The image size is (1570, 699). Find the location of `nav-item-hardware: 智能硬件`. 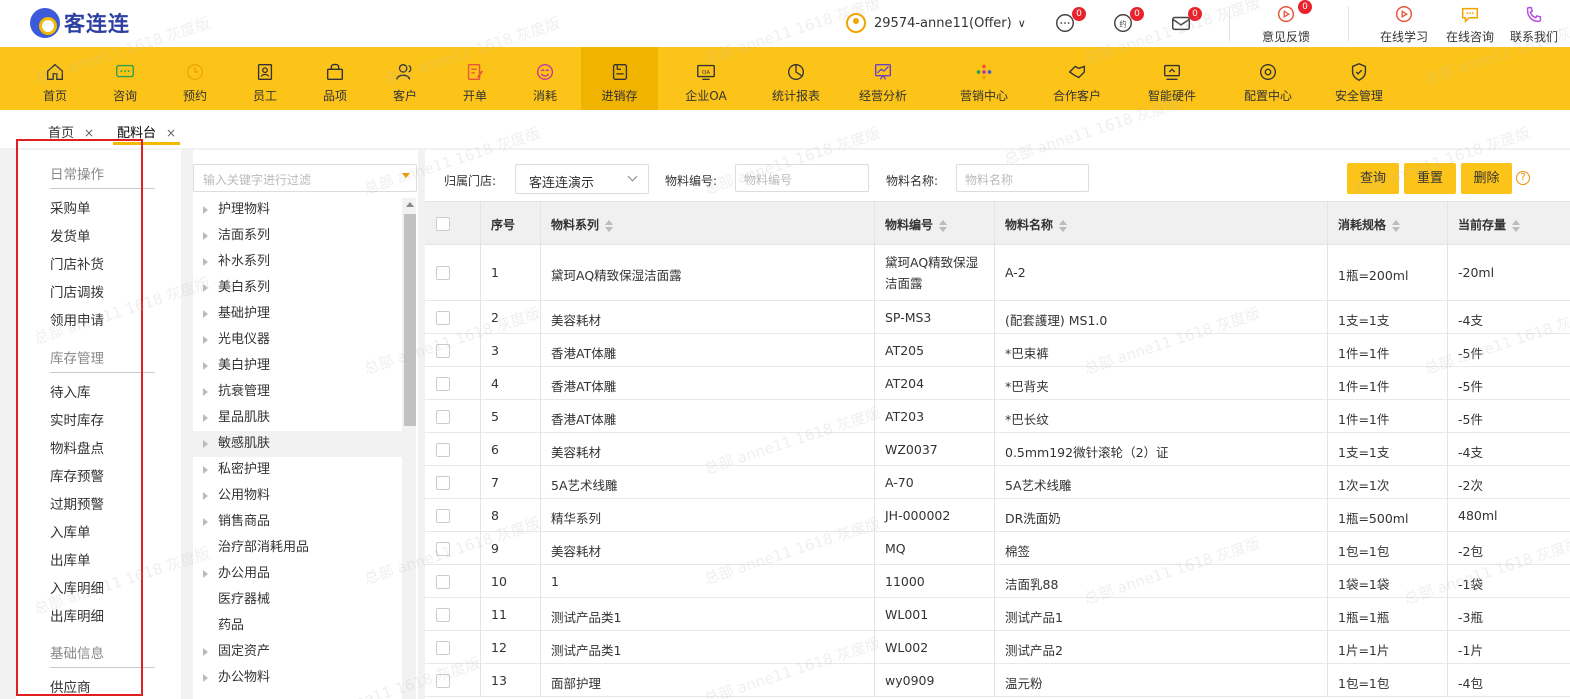

nav-item-hardware: 智能硬件 is located at coordinates (1172, 78).